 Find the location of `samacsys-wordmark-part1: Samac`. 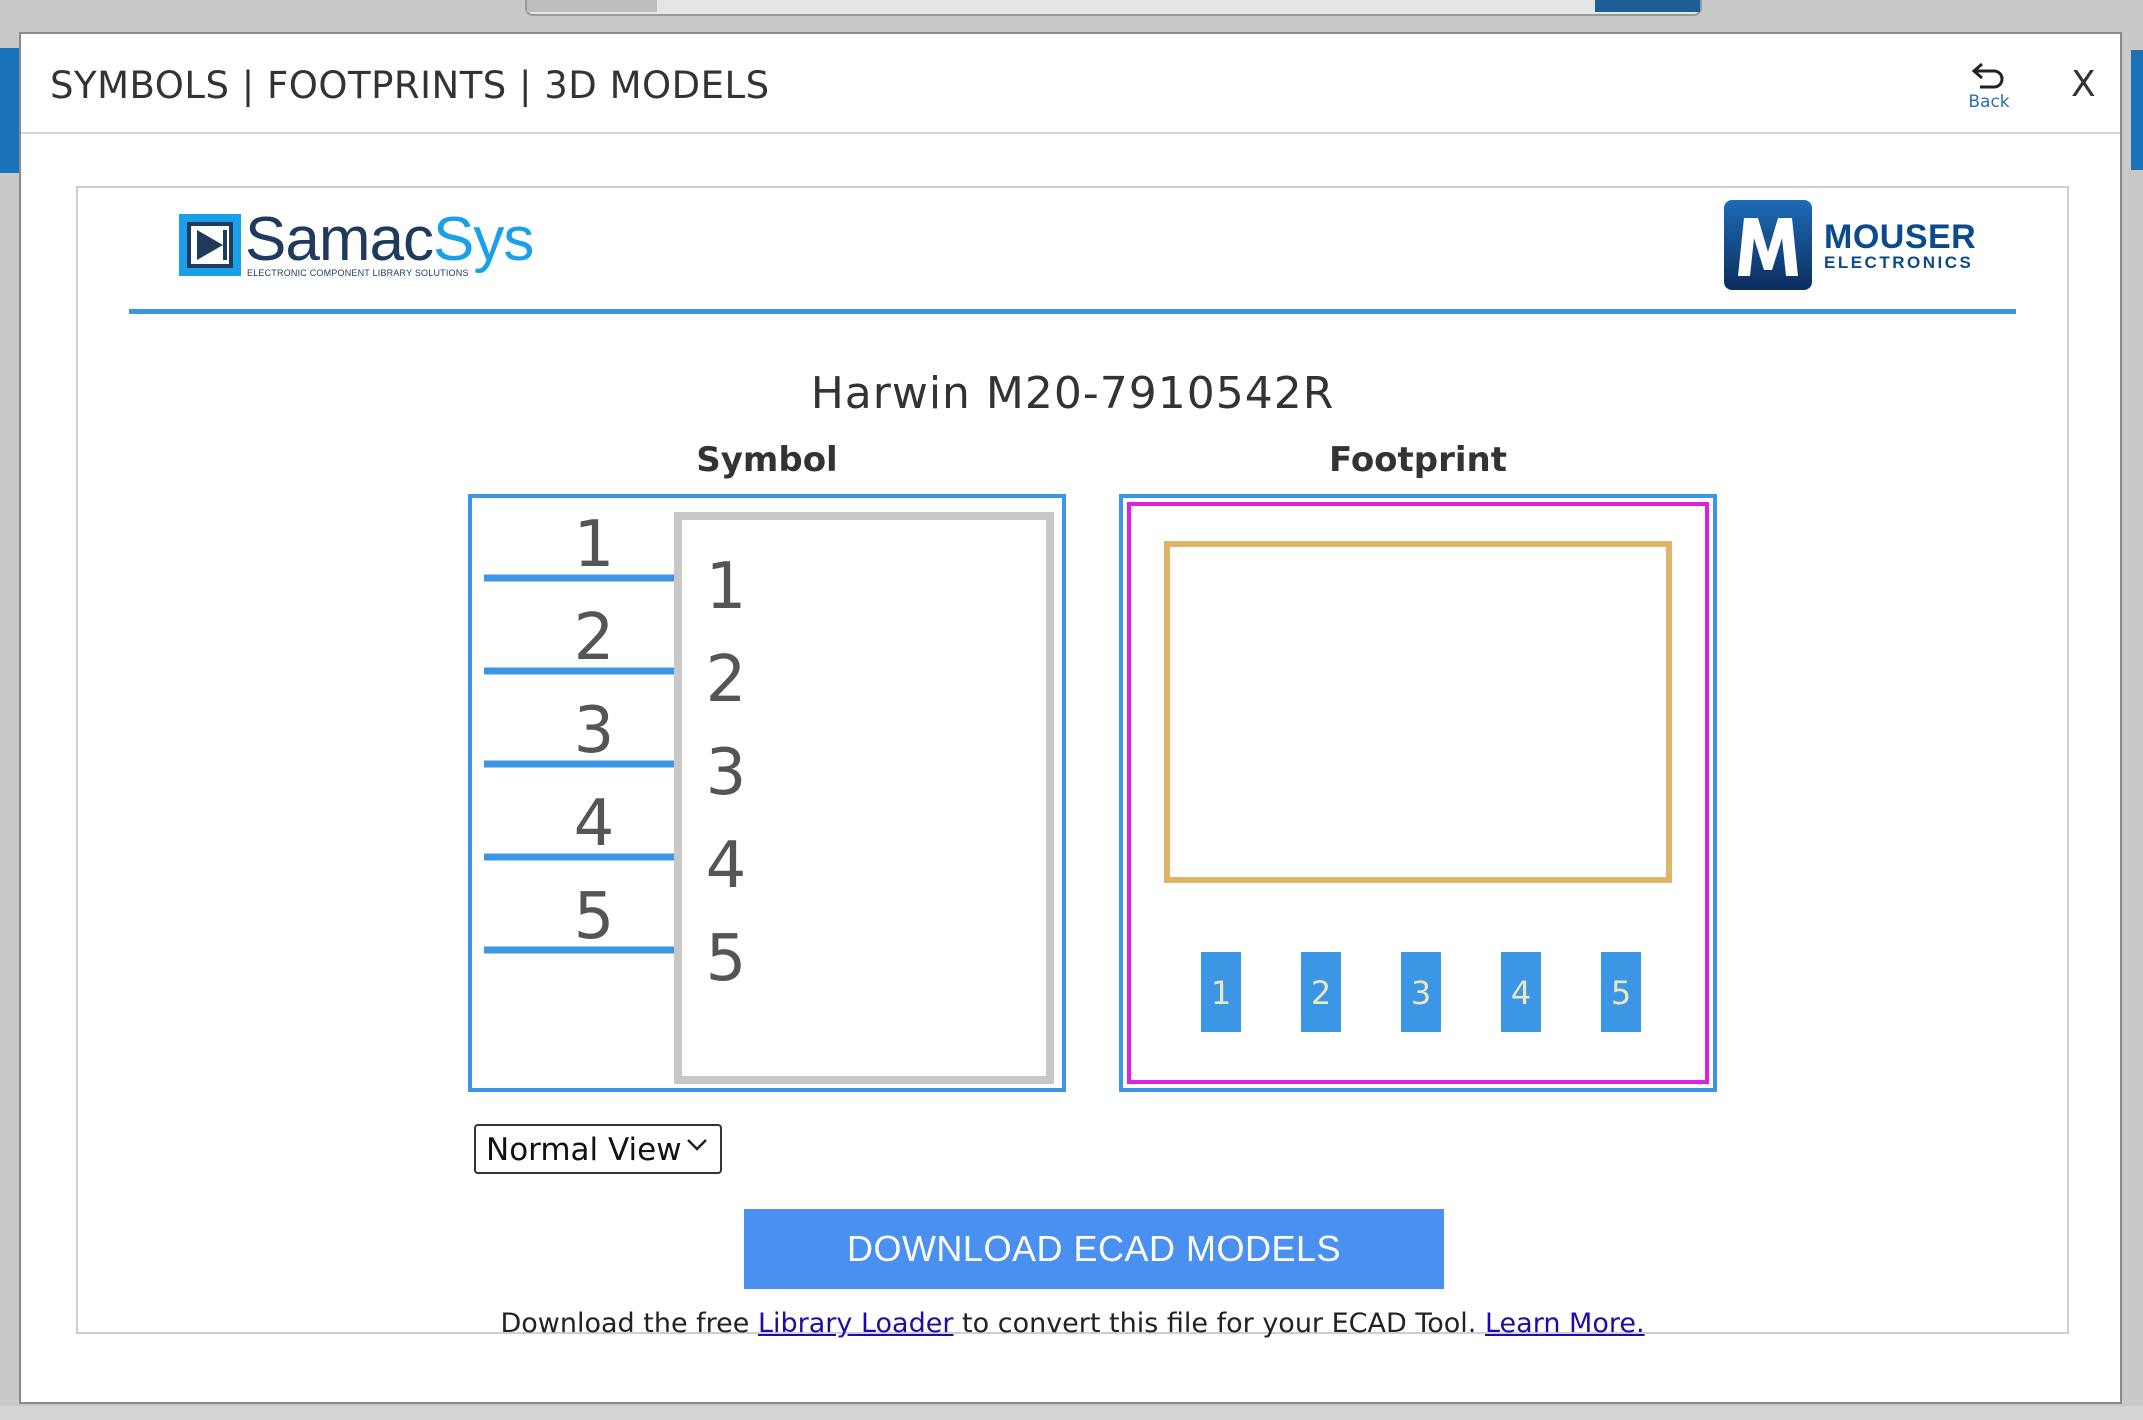

samacsys-wordmark-part1: Samac is located at coordinates (339, 239).